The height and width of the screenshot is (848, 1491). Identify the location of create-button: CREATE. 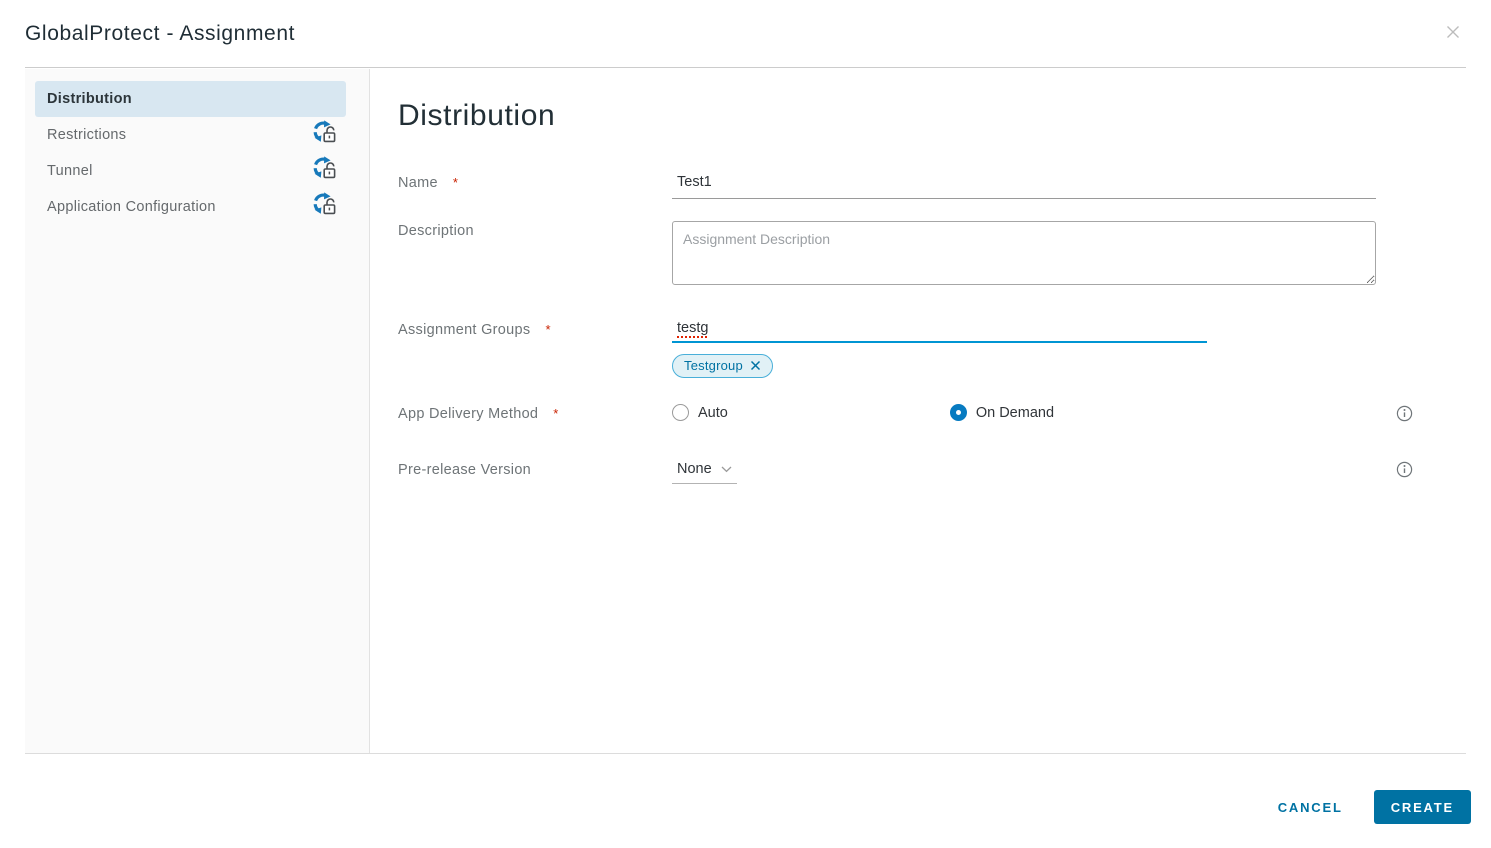
(1422, 807).